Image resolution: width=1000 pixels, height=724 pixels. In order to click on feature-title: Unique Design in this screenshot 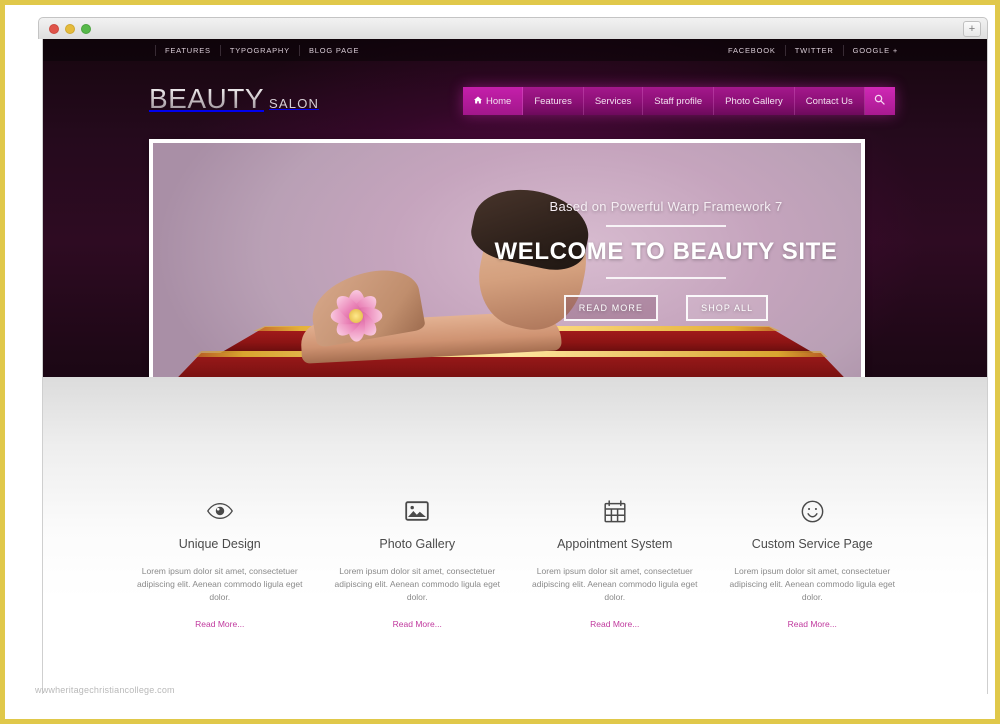, I will do `click(219, 544)`.